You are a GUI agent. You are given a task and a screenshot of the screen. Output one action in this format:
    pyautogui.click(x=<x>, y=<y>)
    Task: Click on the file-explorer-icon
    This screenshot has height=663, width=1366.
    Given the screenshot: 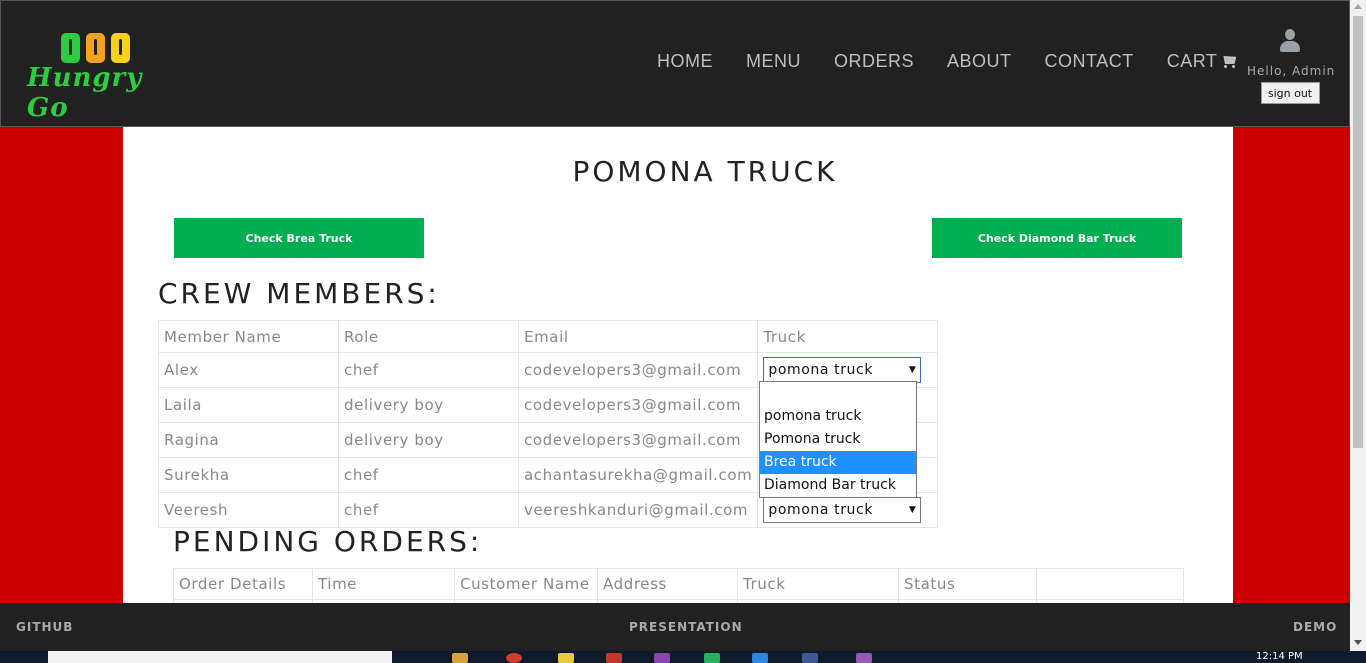 What is the action you would take?
    pyautogui.click(x=460, y=658)
    